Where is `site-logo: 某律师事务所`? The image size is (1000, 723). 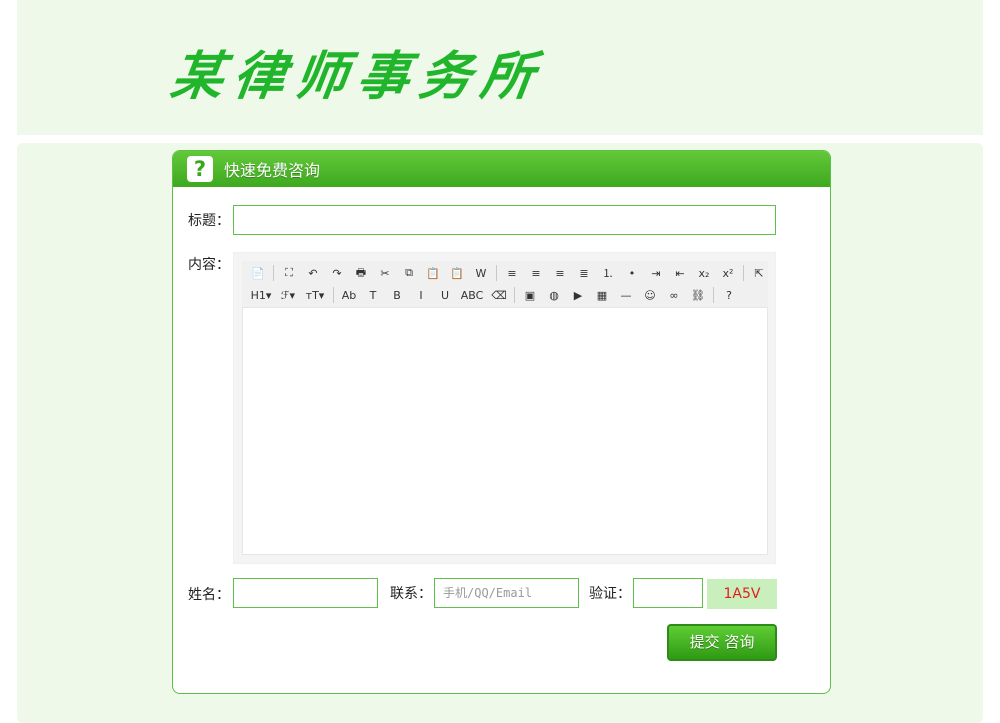
site-logo: 某律师事务所 is located at coordinates (358, 71).